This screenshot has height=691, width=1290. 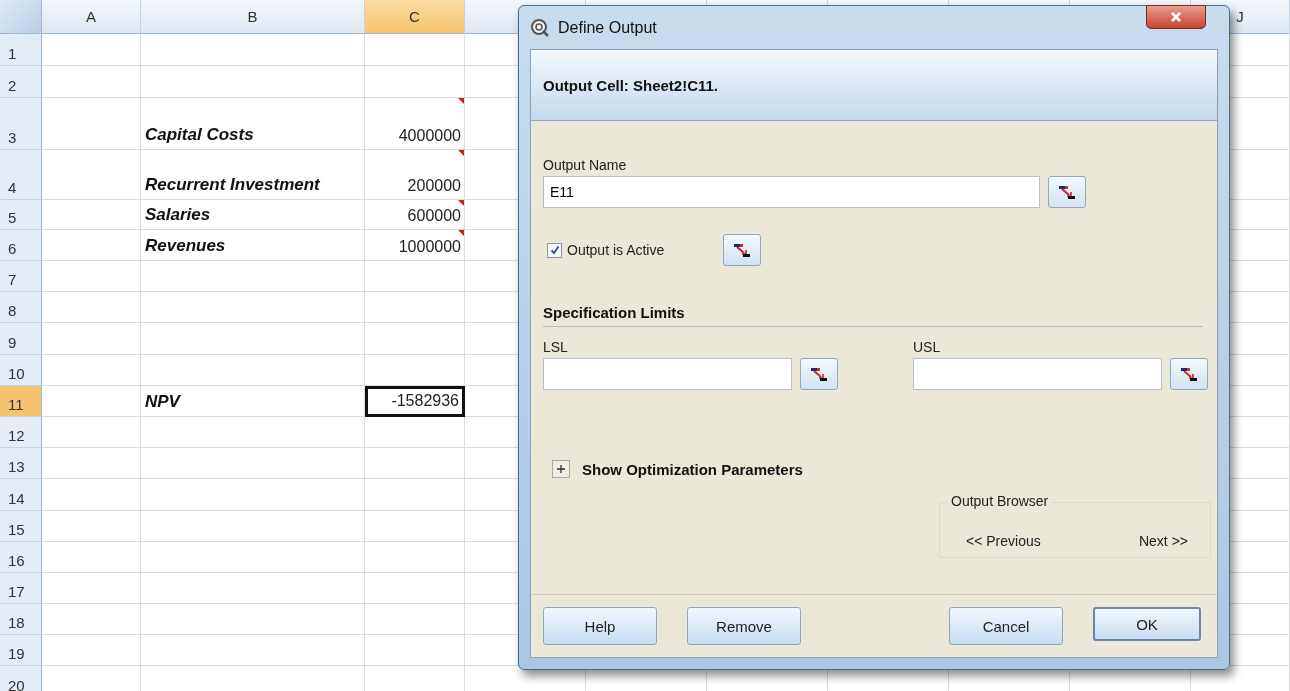 What do you see at coordinates (253, 401) in the screenshot?
I see `table-cell: NPV` at bounding box center [253, 401].